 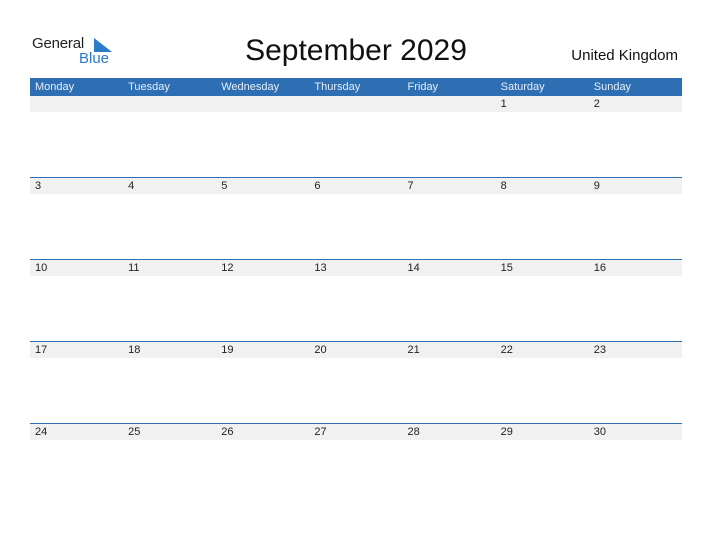 What do you see at coordinates (320, 350) in the screenshot?
I see `day-cell: 20` at bounding box center [320, 350].